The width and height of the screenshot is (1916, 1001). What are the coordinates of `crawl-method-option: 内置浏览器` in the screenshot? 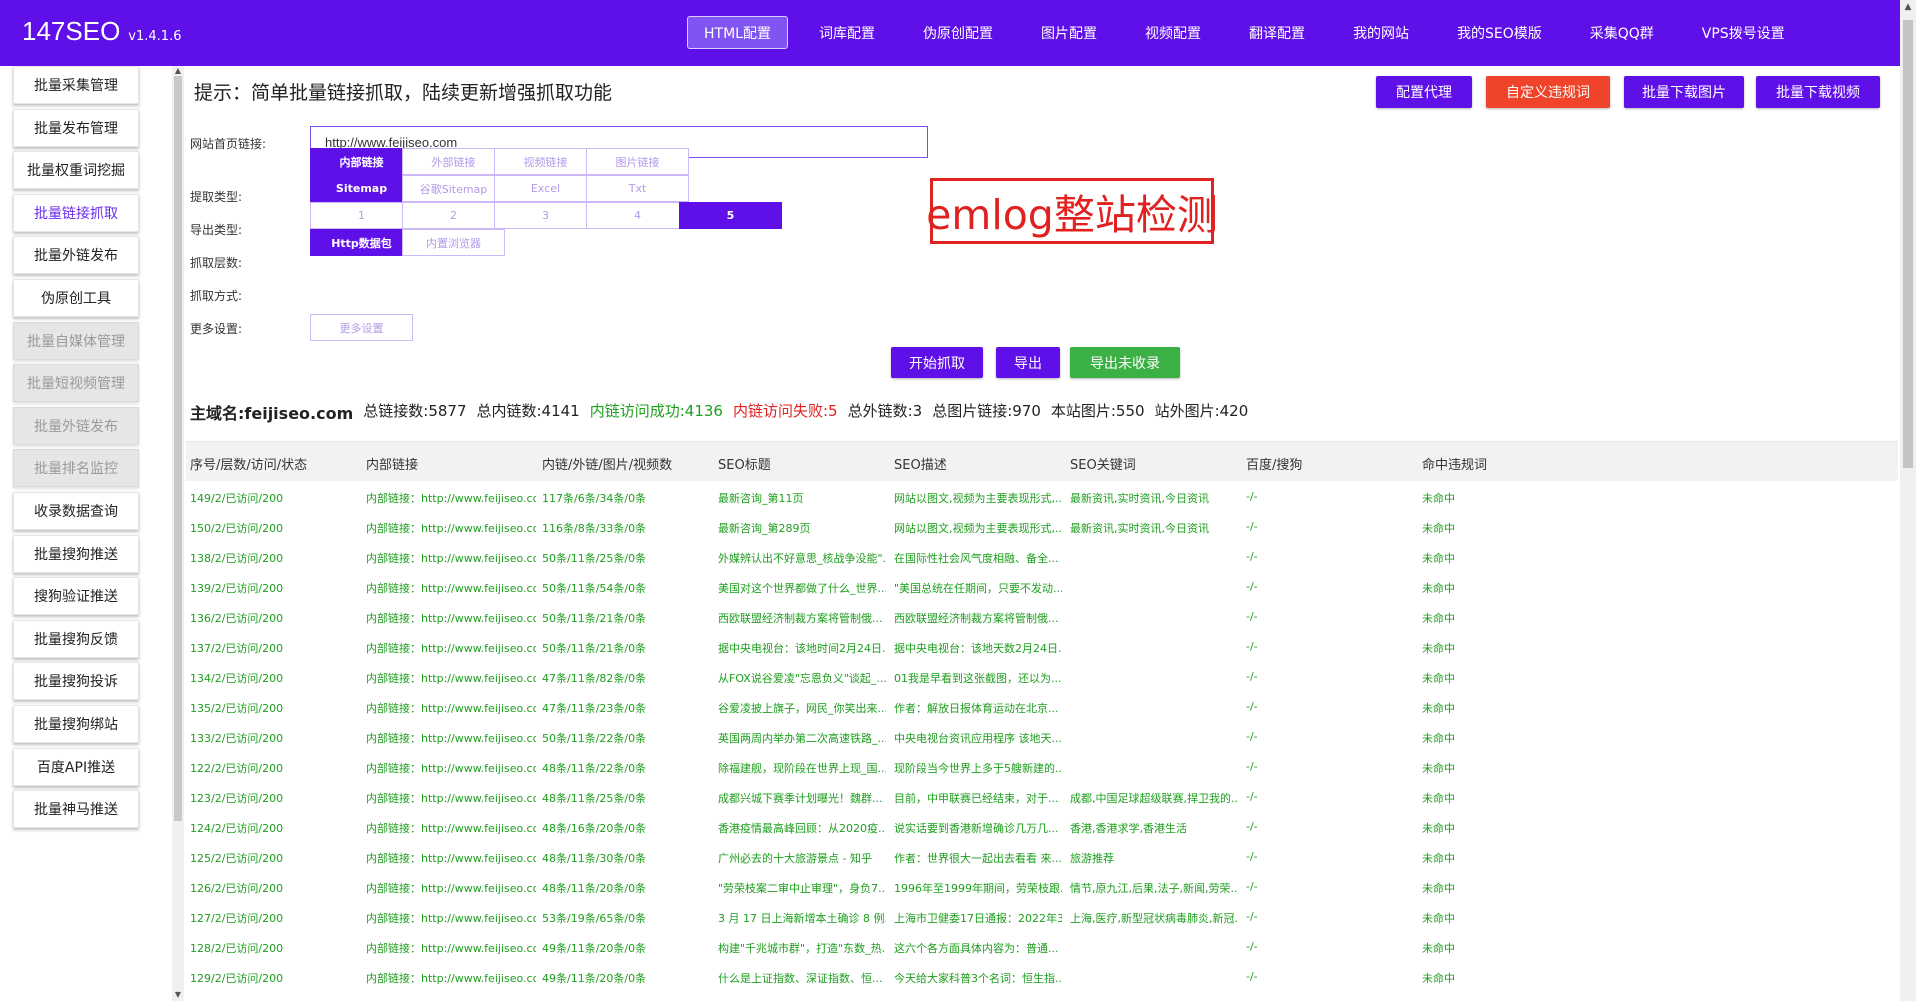 It's located at (453, 242).